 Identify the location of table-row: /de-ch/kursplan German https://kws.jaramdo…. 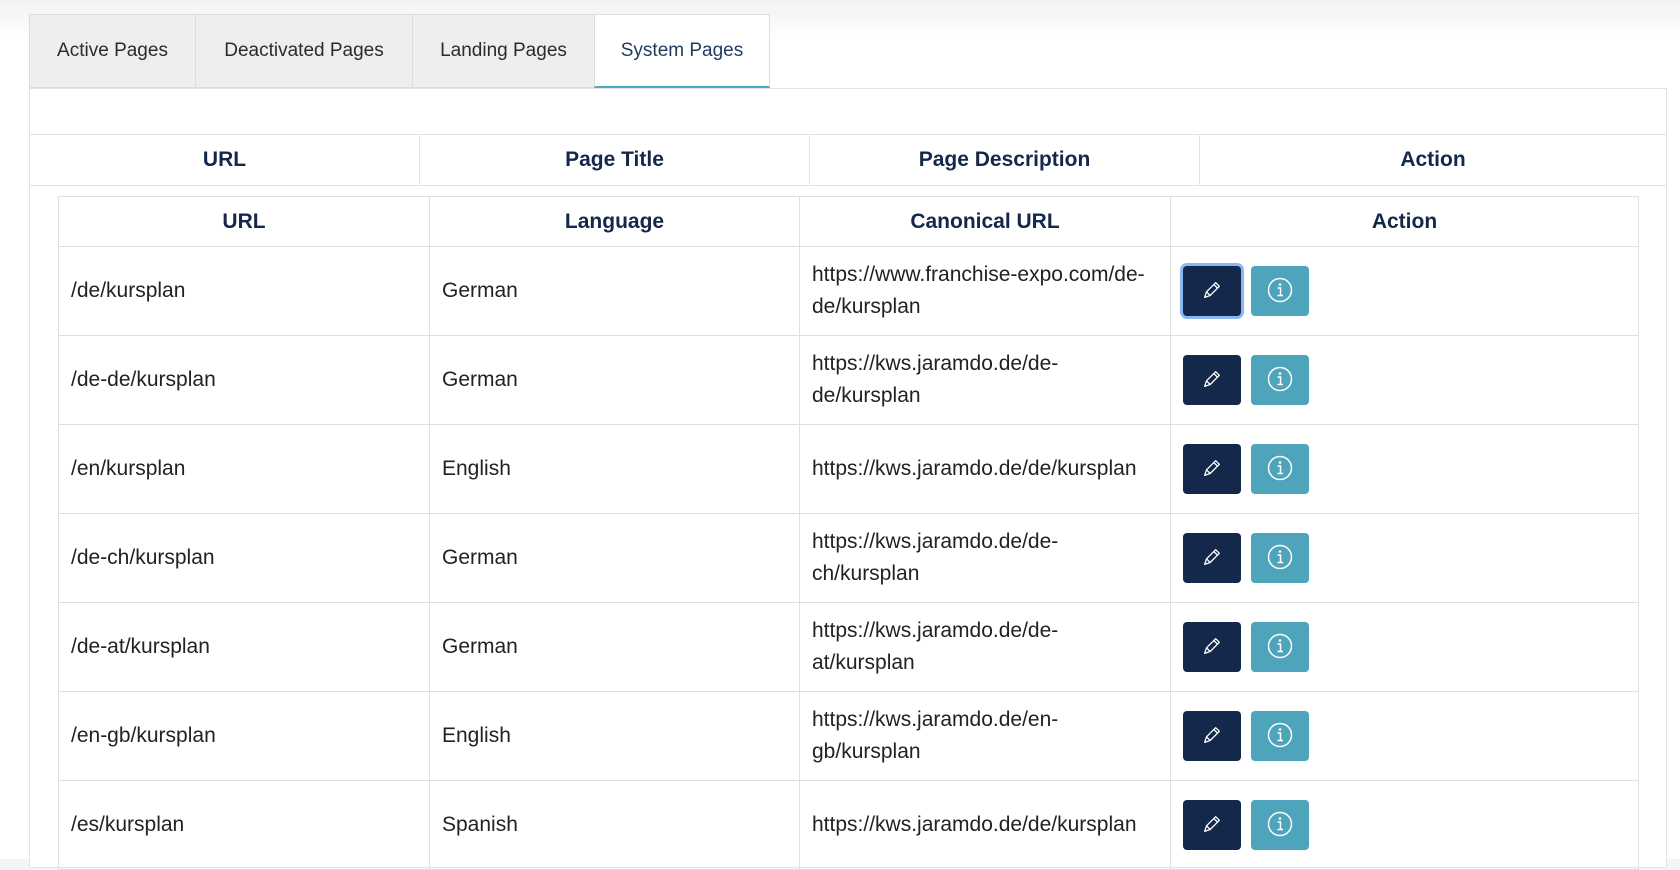
(848, 558).